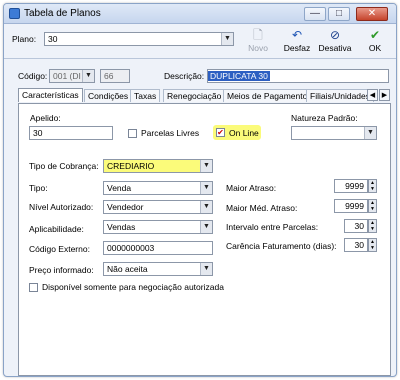  What do you see at coordinates (372, 245) in the screenshot?
I see `carencia-faturamento-spinner: ▲ ▼` at bounding box center [372, 245].